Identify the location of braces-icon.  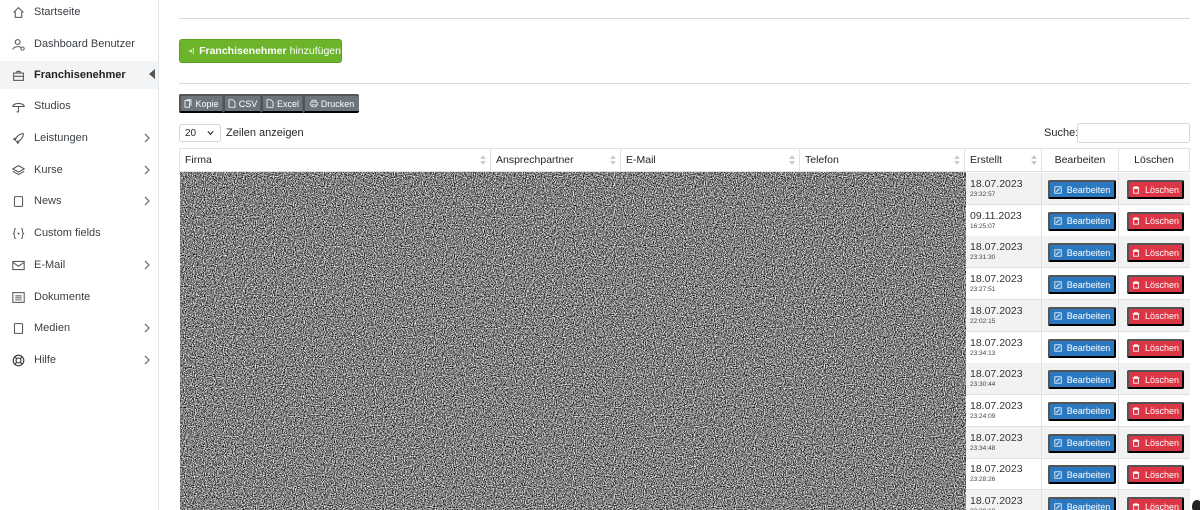
(18, 233).